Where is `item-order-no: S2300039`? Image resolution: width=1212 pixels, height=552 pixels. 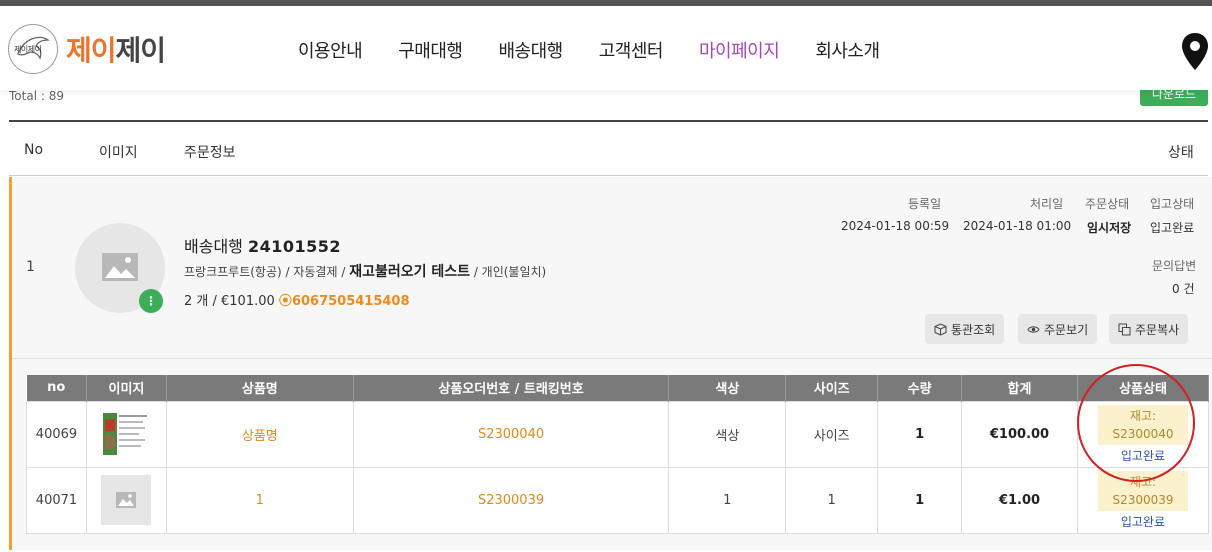 item-order-no: S2300039 is located at coordinates (511, 500).